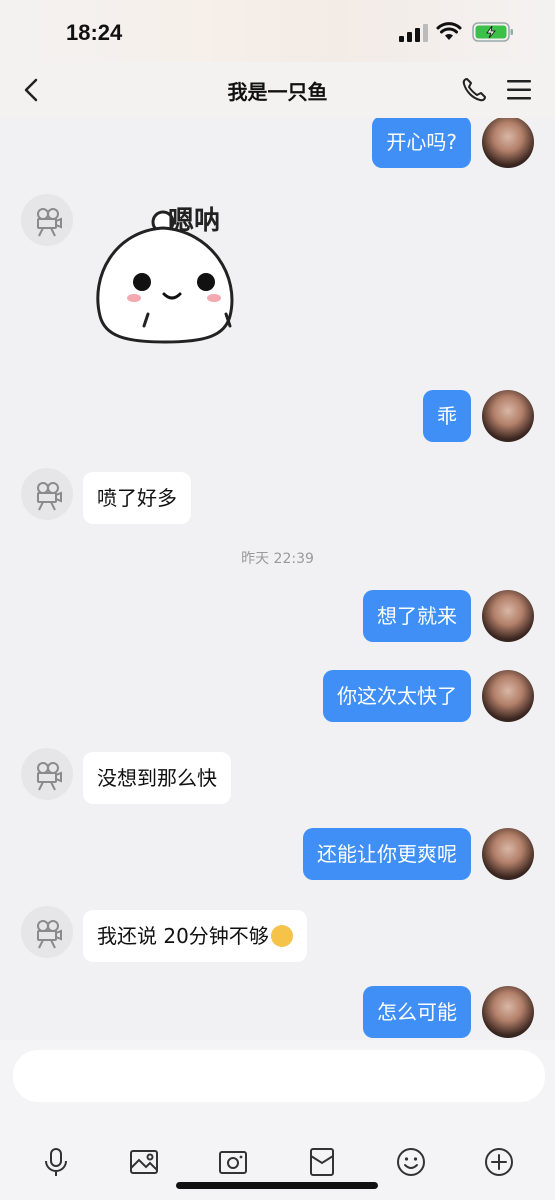 The width and height of the screenshot is (555, 1200). What do you see at coordinates (56, 1162) in the screenshot?
I see `microphone-icon` at bounding box center [56, 1162].